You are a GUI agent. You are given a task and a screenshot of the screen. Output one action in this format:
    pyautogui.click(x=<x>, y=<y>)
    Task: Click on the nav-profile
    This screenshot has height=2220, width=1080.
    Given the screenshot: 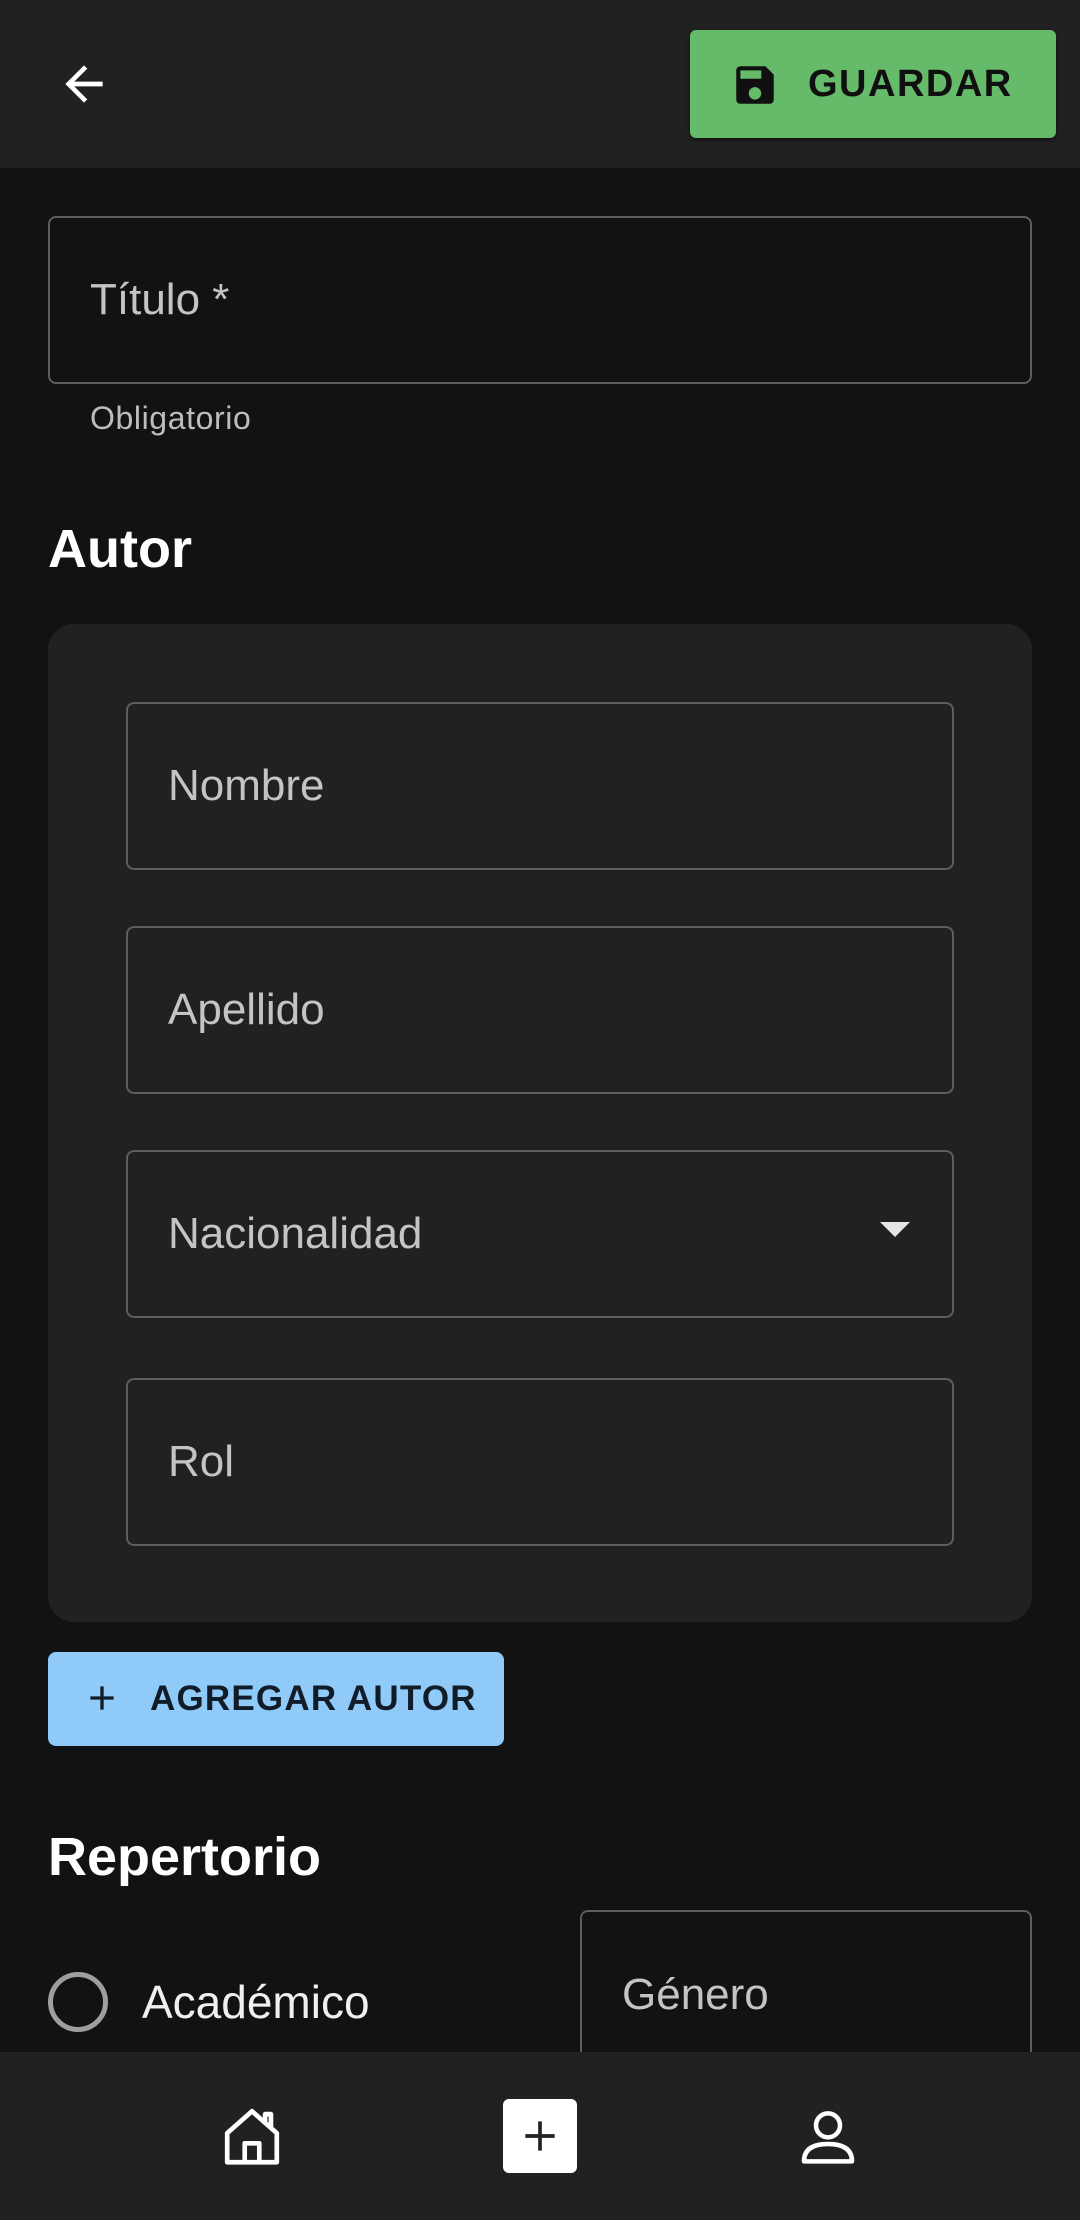 What is the action you would take?
    pyautogui.click(x=828, y=2136)
    